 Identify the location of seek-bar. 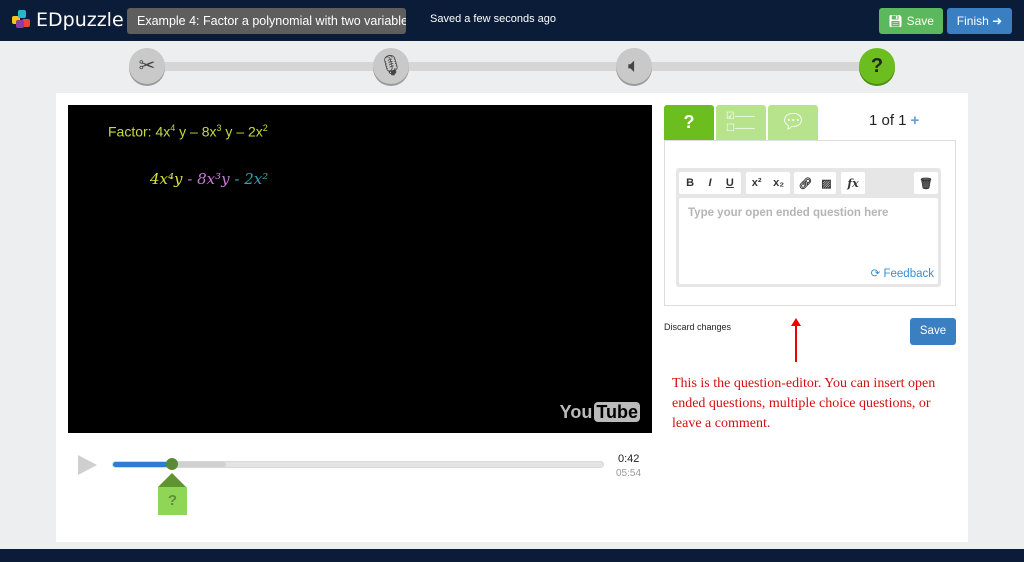
(358, 464).